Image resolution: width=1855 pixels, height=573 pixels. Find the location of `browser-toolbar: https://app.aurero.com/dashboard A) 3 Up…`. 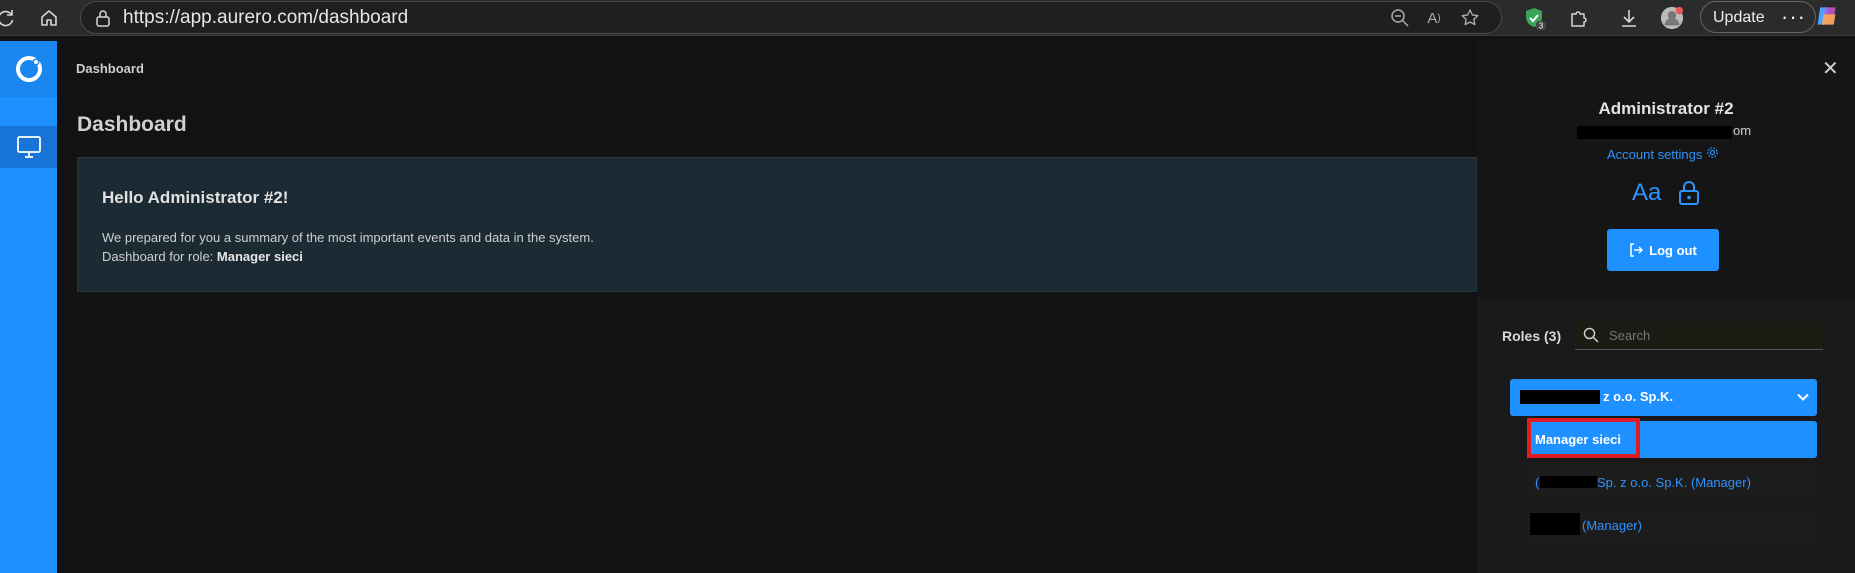

browser-toolbar: https://app.aurero.com/dashboard A) 3 Up… is located at coordinates (927, 18).